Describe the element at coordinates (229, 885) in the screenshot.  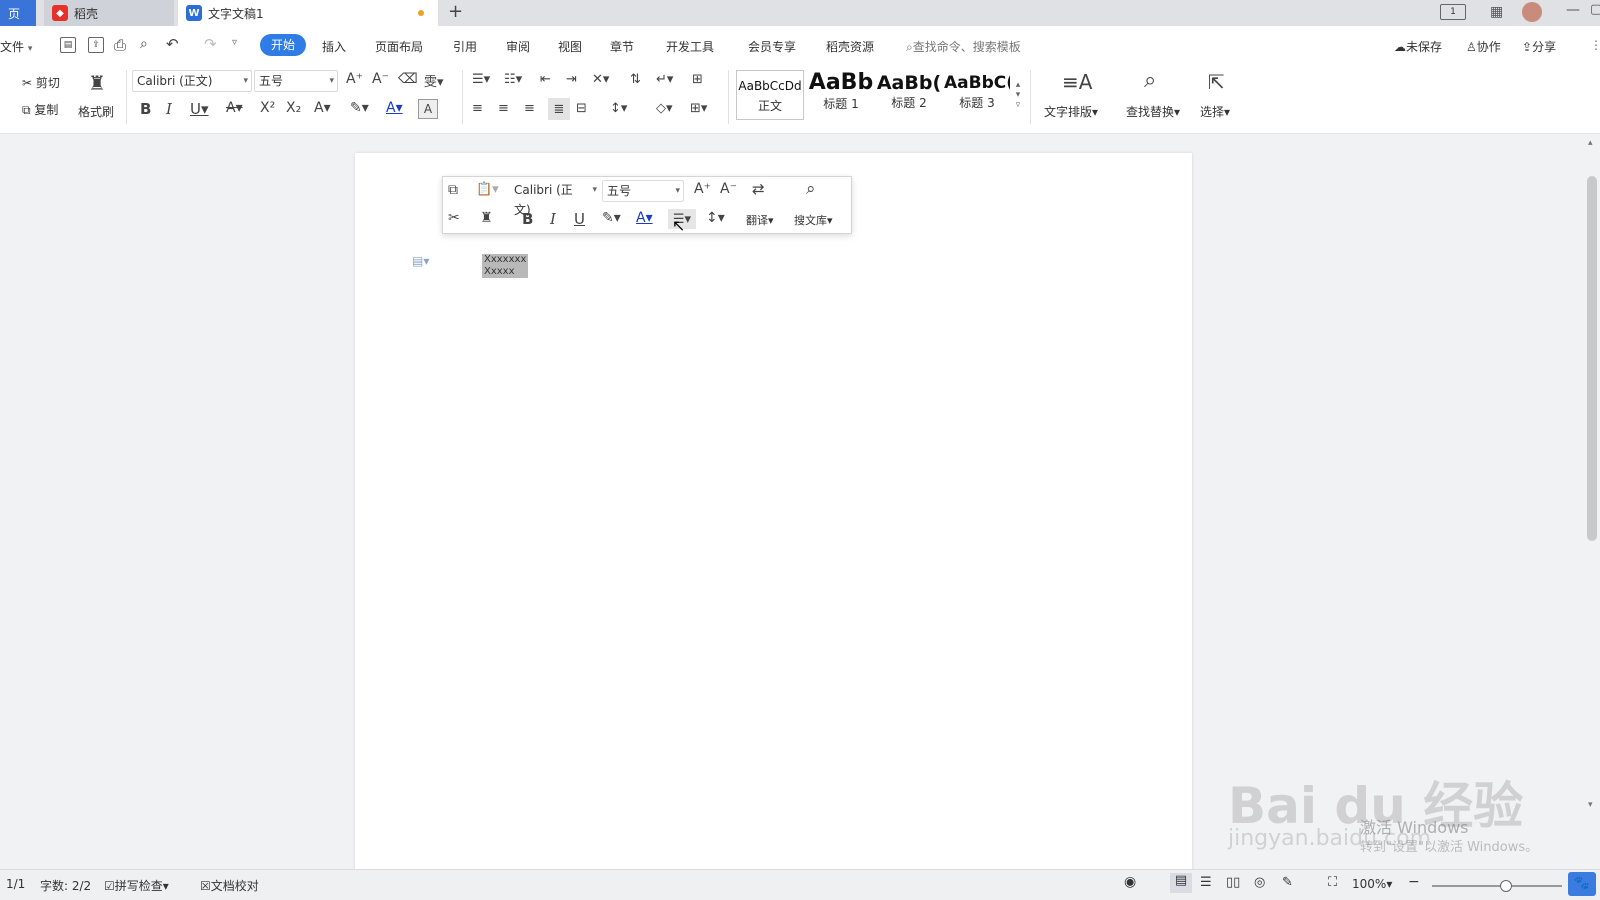
I see `doc-proof-button: ☒文档校对` at that location.